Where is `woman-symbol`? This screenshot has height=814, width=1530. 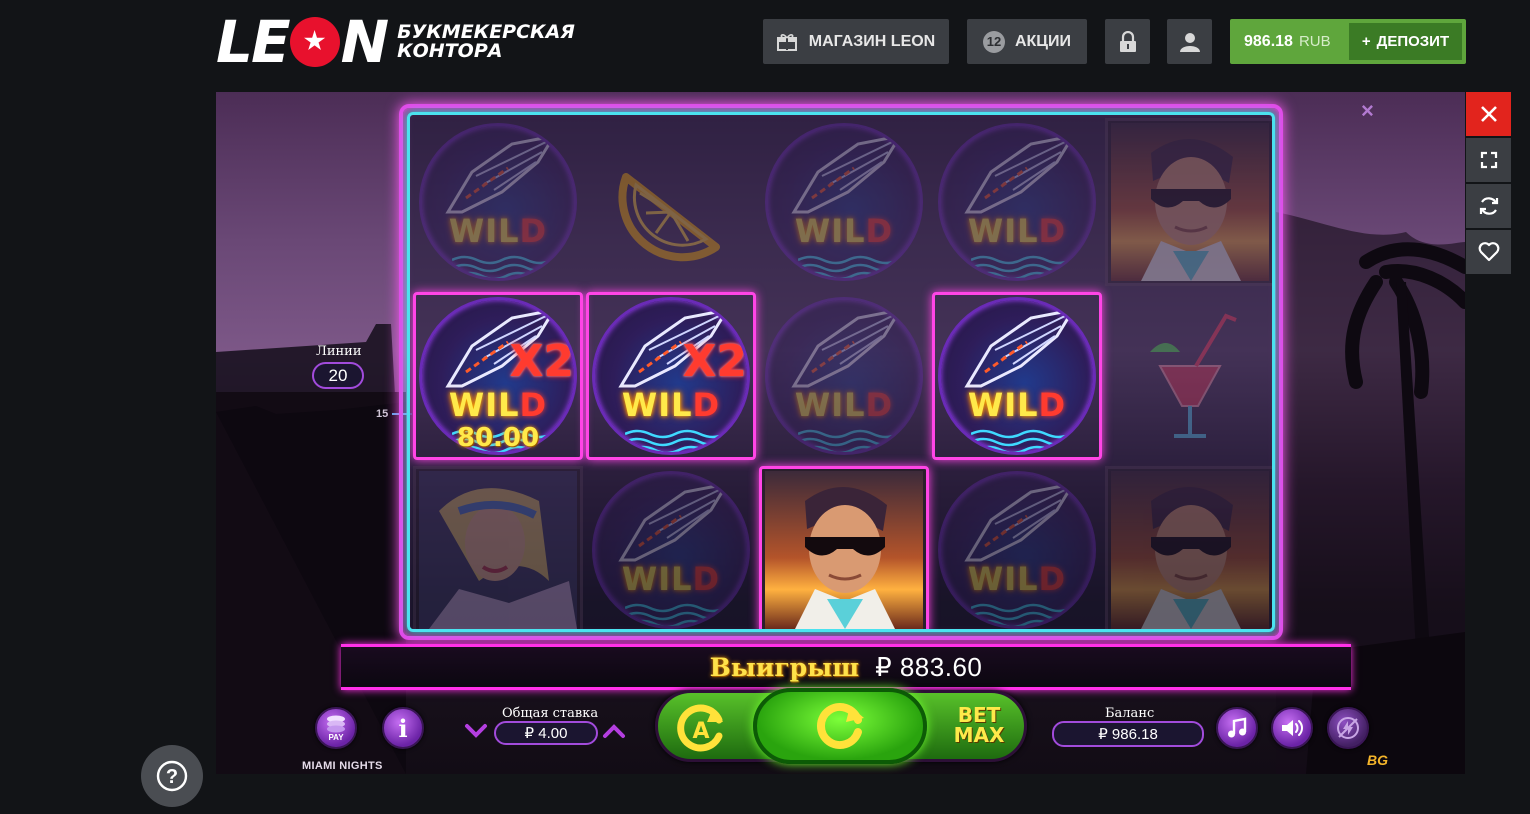 woman-symbol is located at coordinates (498, 550).